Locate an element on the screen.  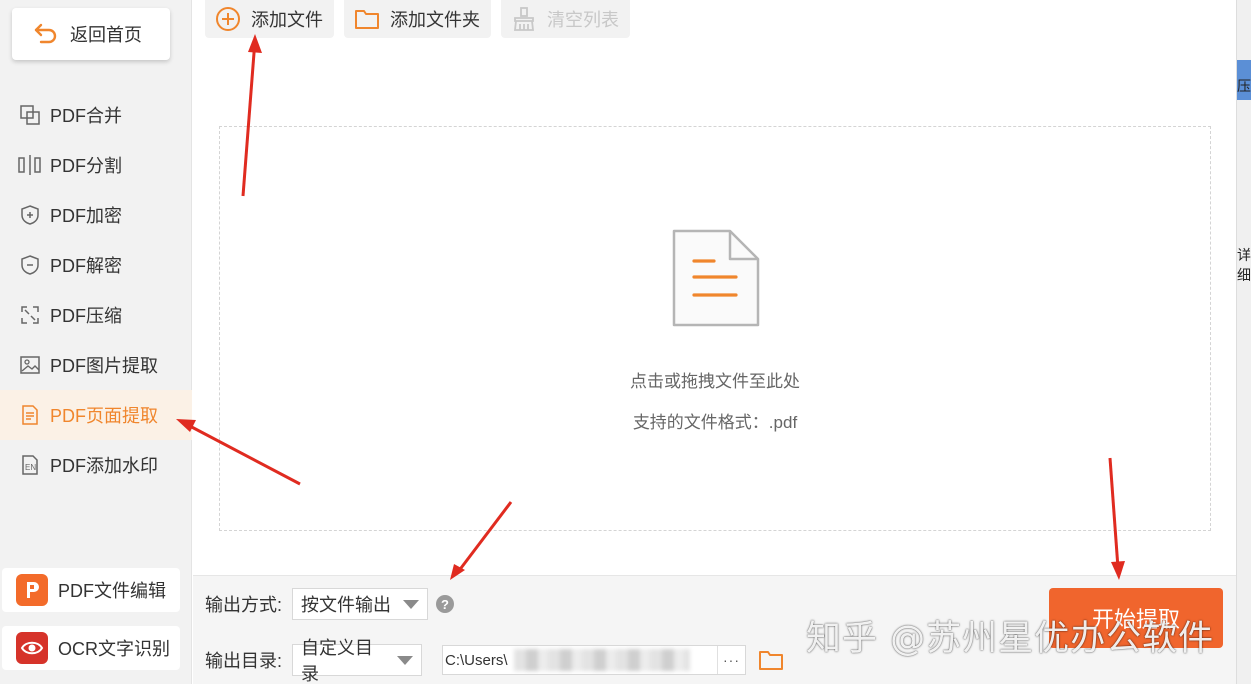
merge-icon is located at coordinates (30, 115).